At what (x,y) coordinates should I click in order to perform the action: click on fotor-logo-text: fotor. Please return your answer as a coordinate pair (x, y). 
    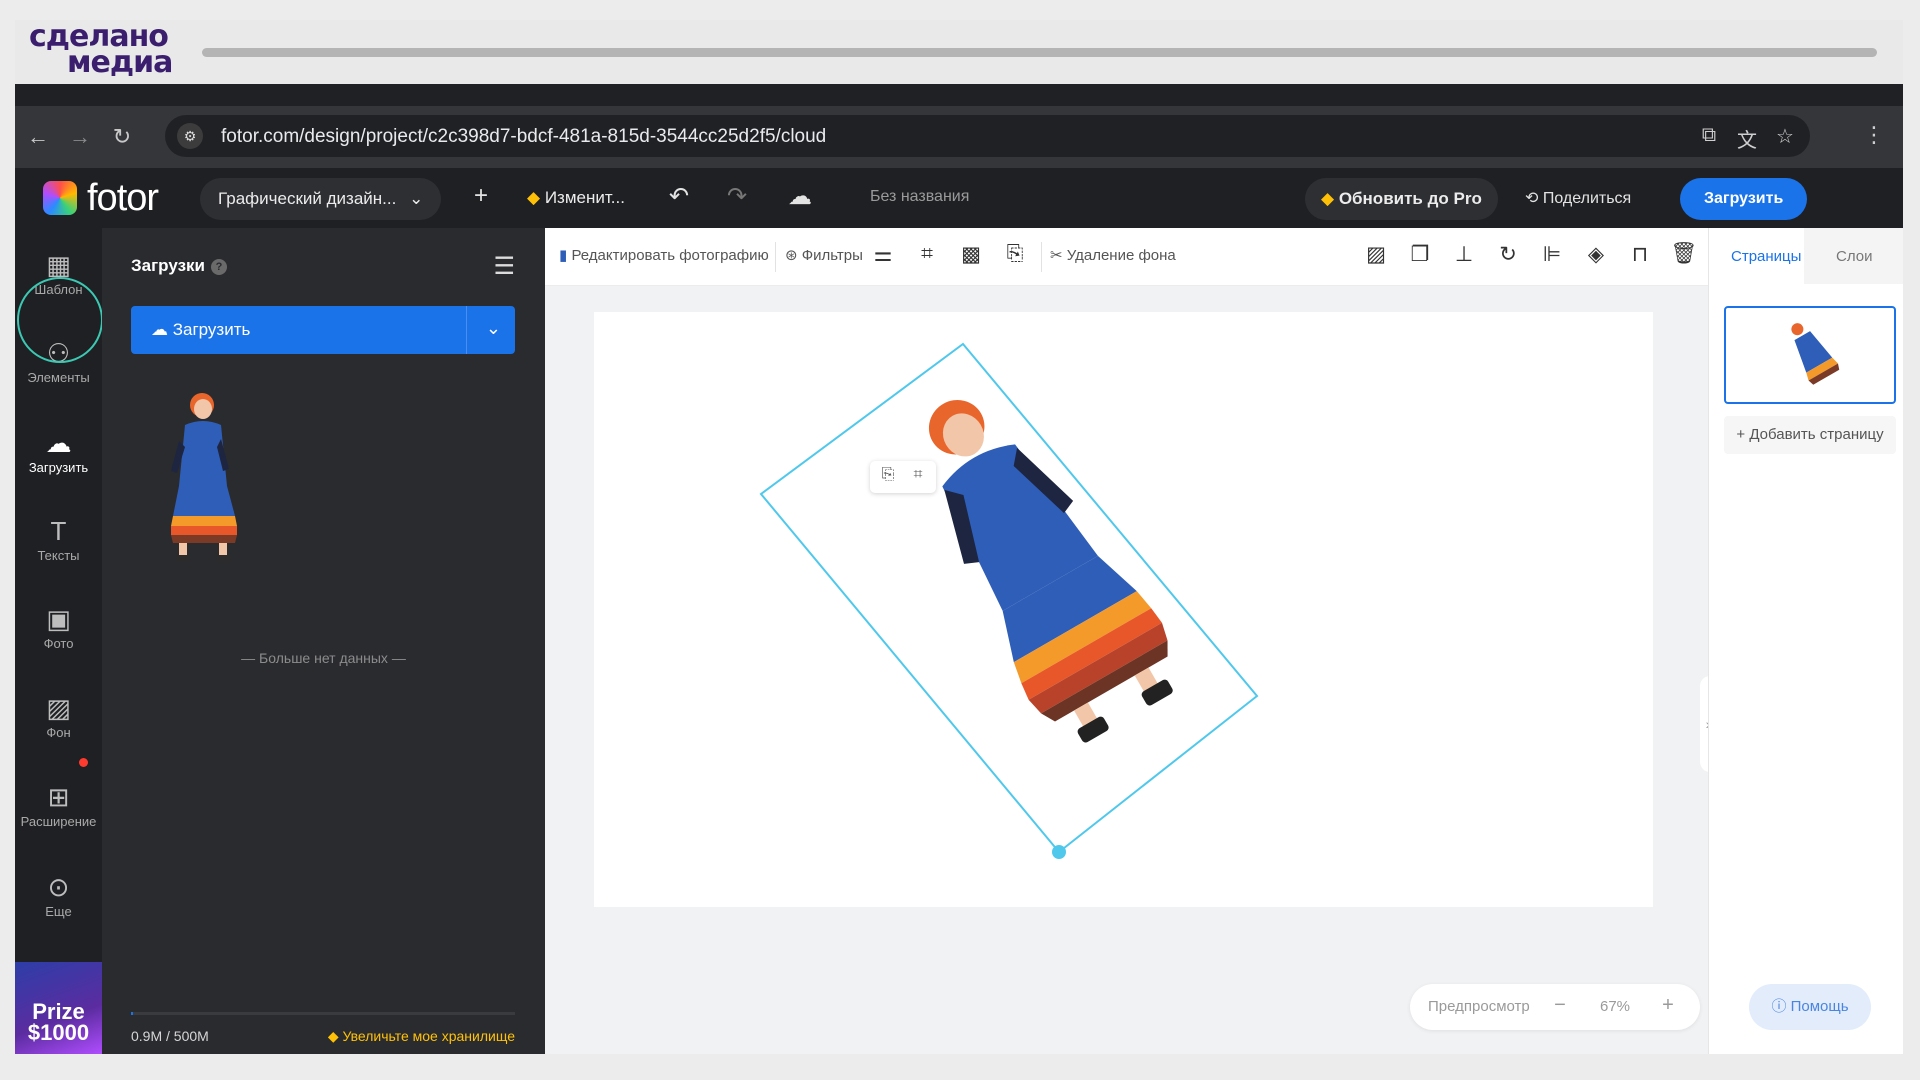
    Looking at the image, I should click on (123, 197).